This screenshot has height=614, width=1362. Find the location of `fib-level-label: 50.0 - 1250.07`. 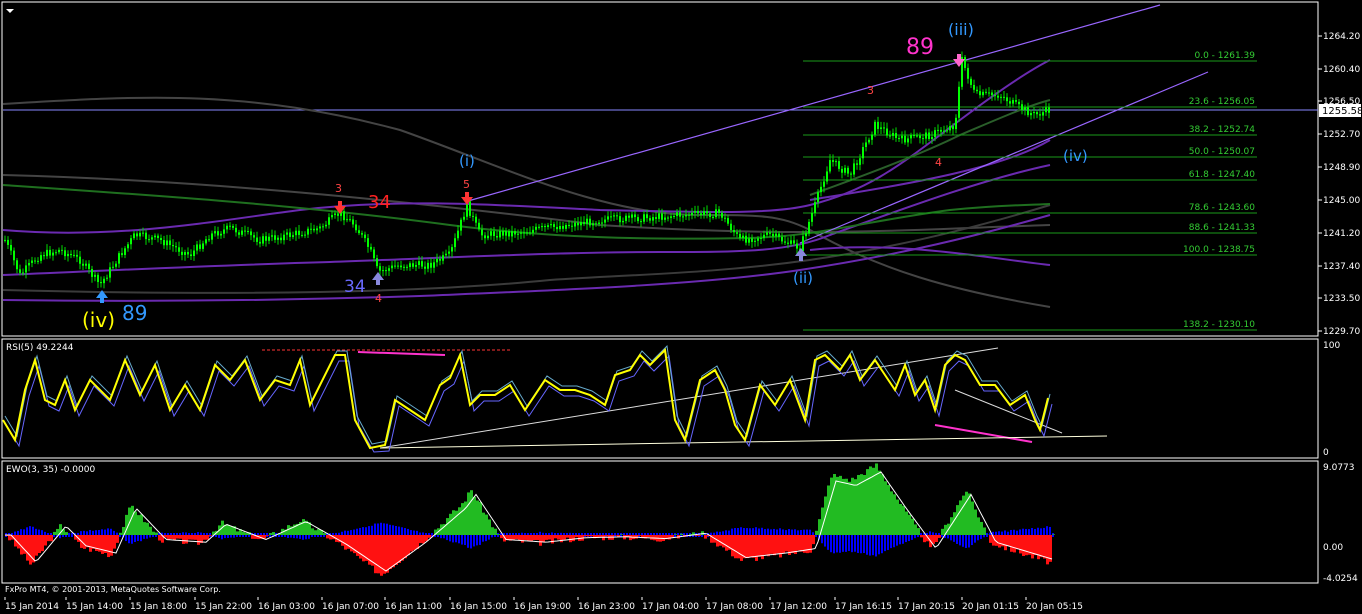

fib-level-label: 50.0 - 1250.07 is located at coordinates (1222, 152).